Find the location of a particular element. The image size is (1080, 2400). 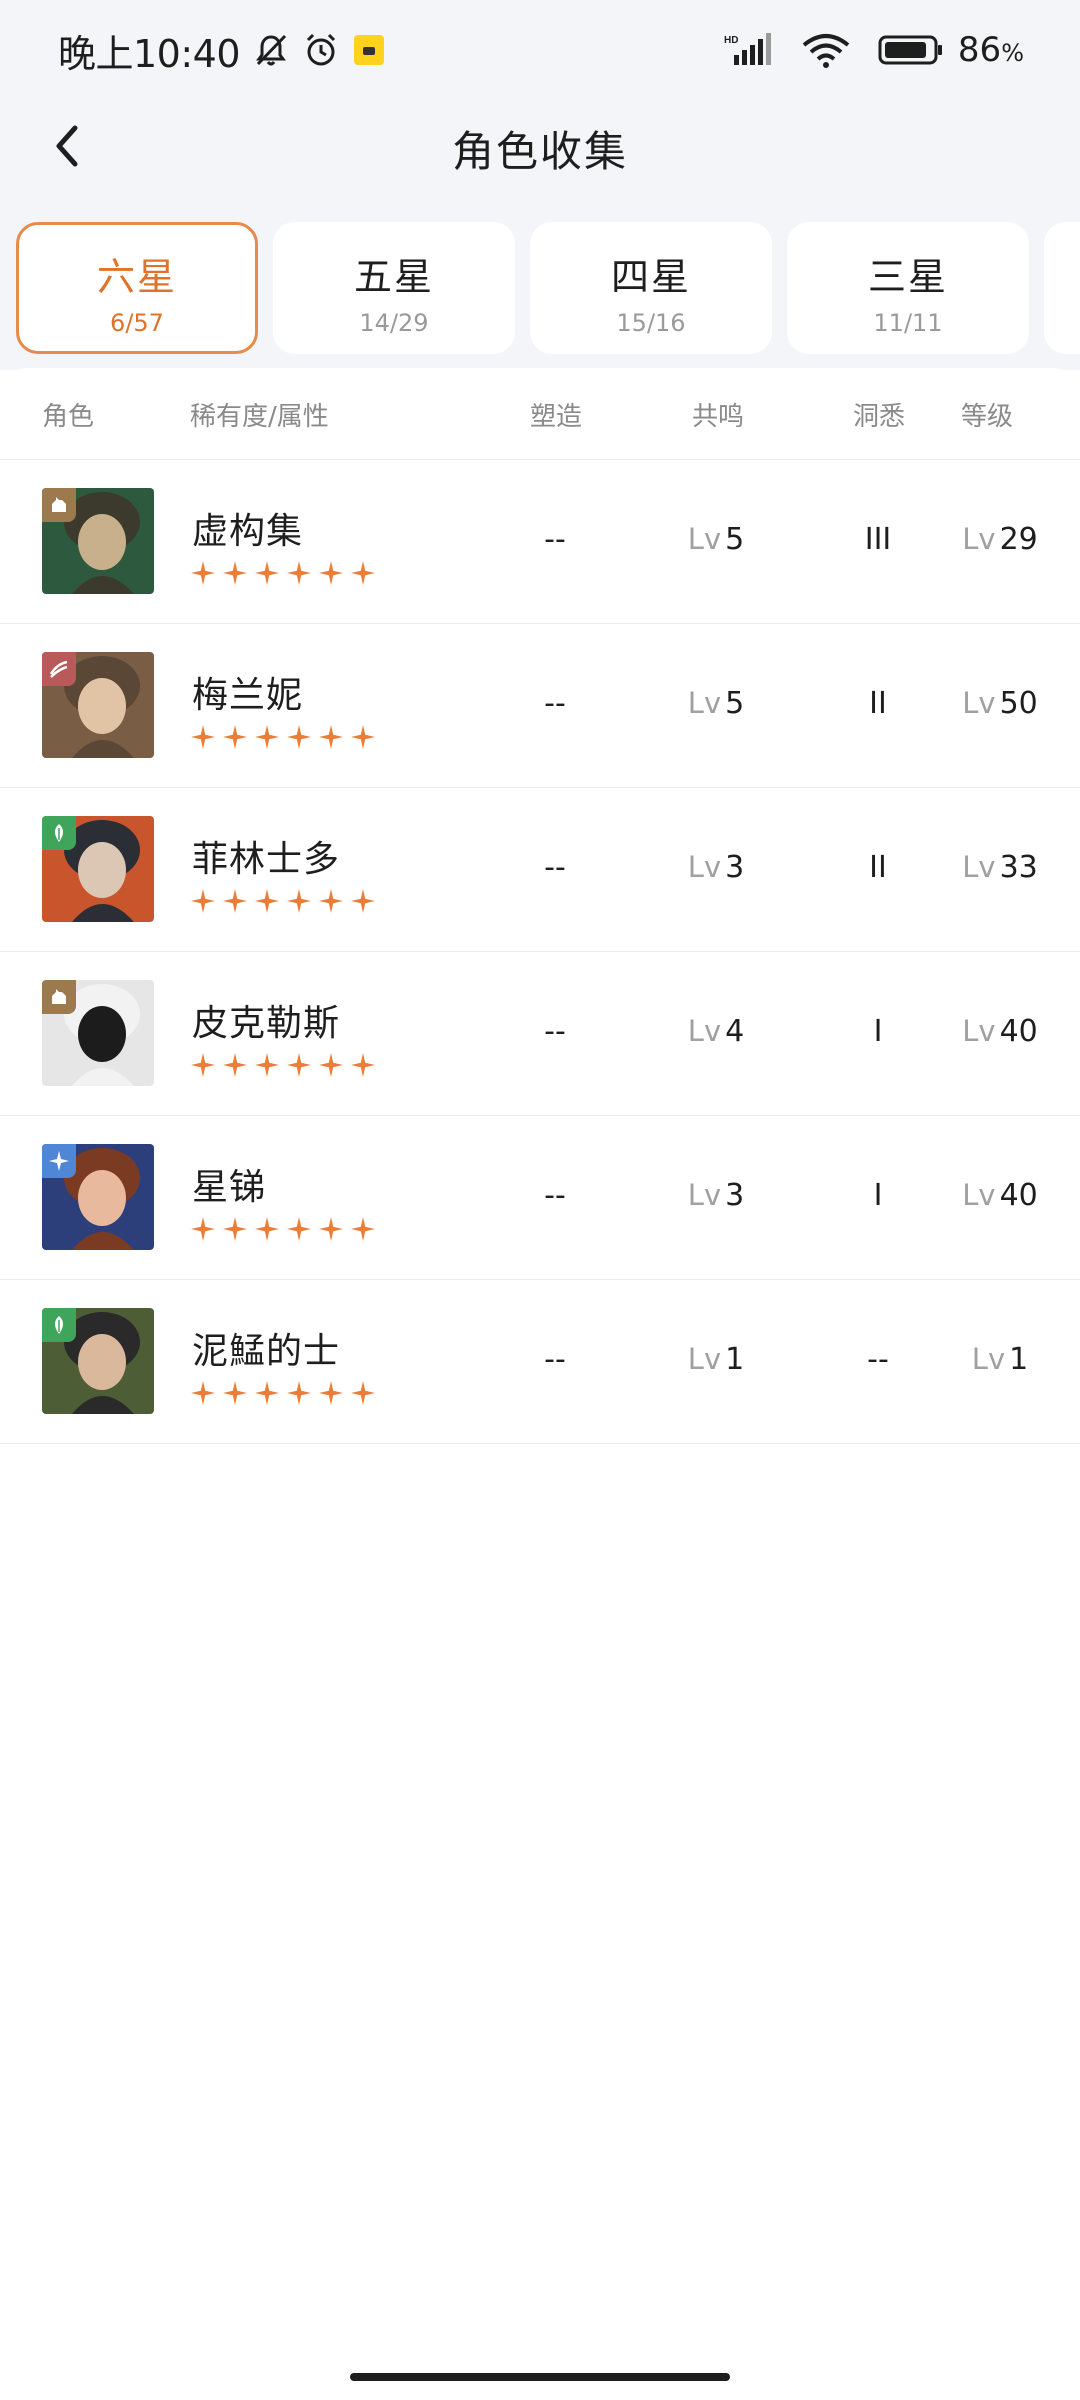

resonance-level-value: 3 is located at coordinates (735, 867).